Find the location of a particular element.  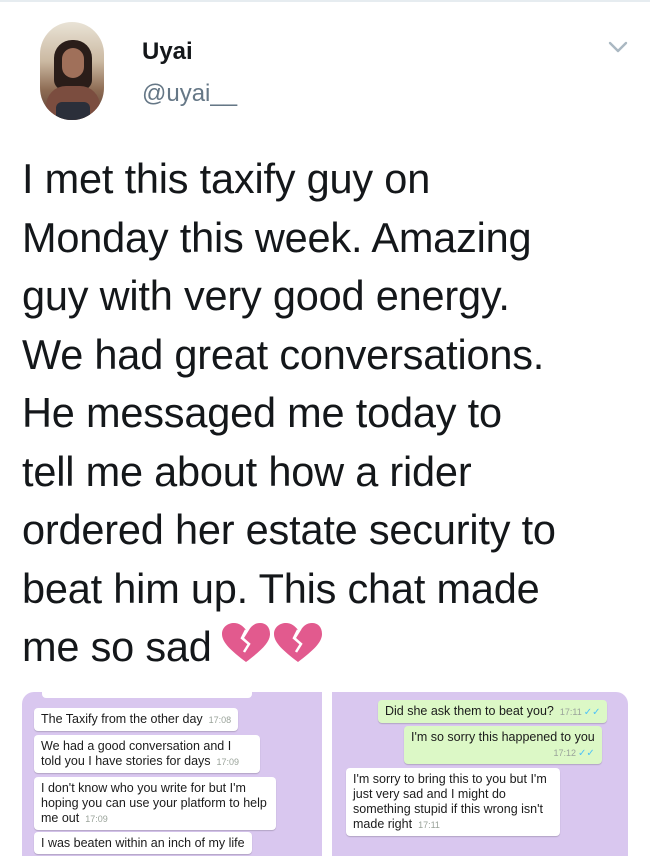

top-divider is located at coordinates (325, 1).